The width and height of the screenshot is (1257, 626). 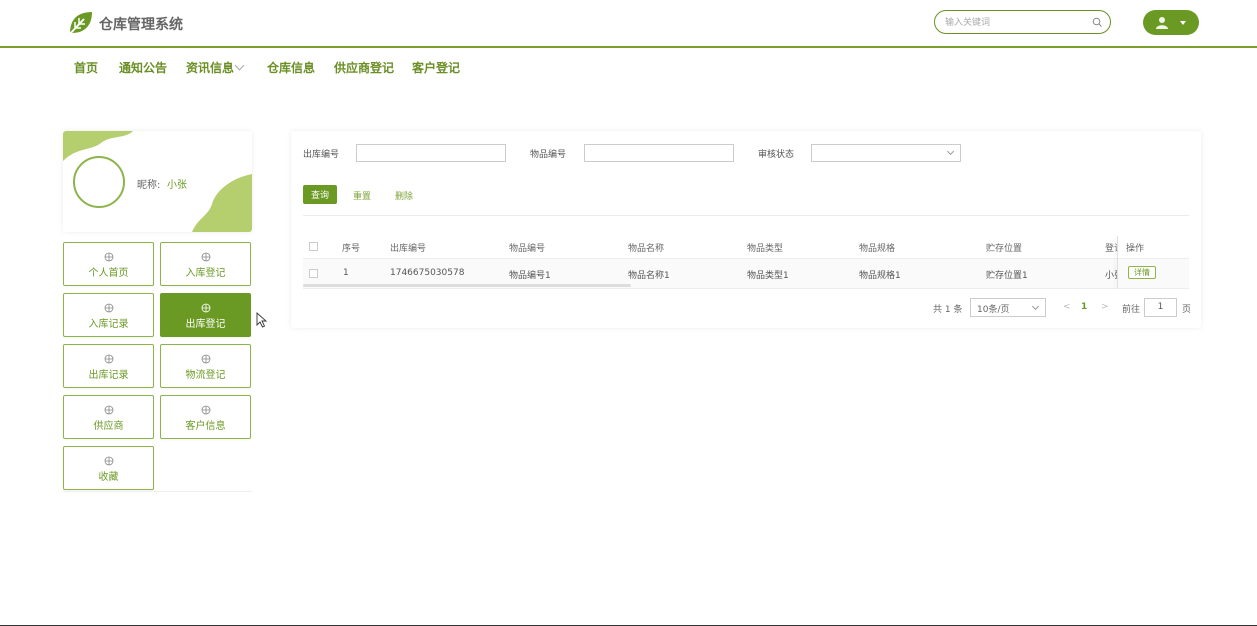 I want to click on search-box, so click(x=1022, y=22).